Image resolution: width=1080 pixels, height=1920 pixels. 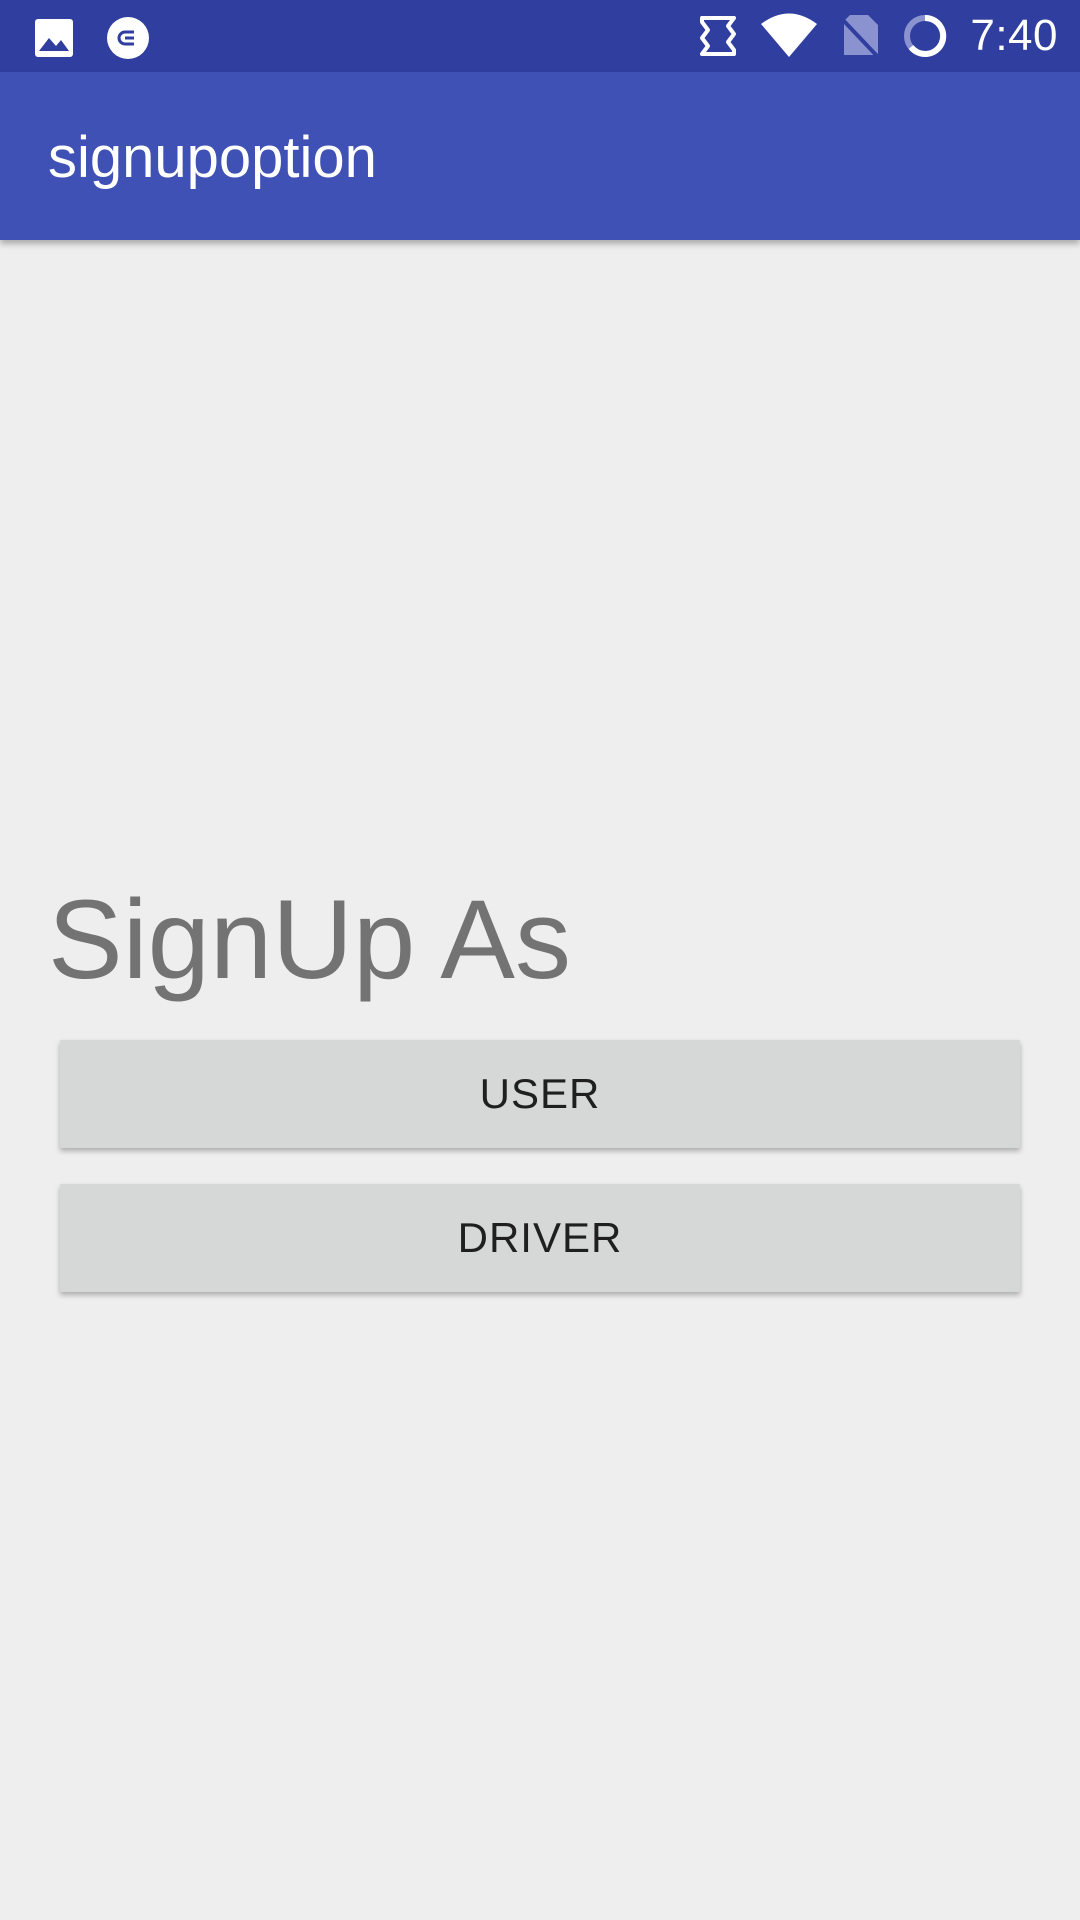 I want to click on user-button: USER, so click(x=540, y=1094).